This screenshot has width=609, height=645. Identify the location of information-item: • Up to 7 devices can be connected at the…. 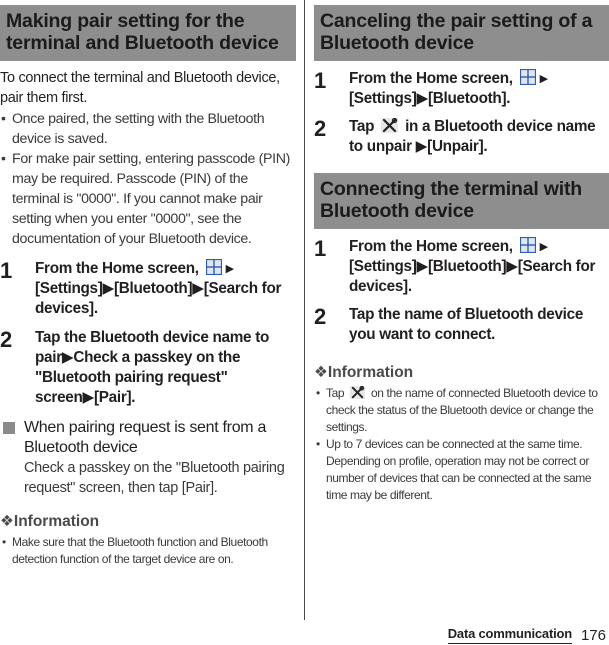
(461, 470).